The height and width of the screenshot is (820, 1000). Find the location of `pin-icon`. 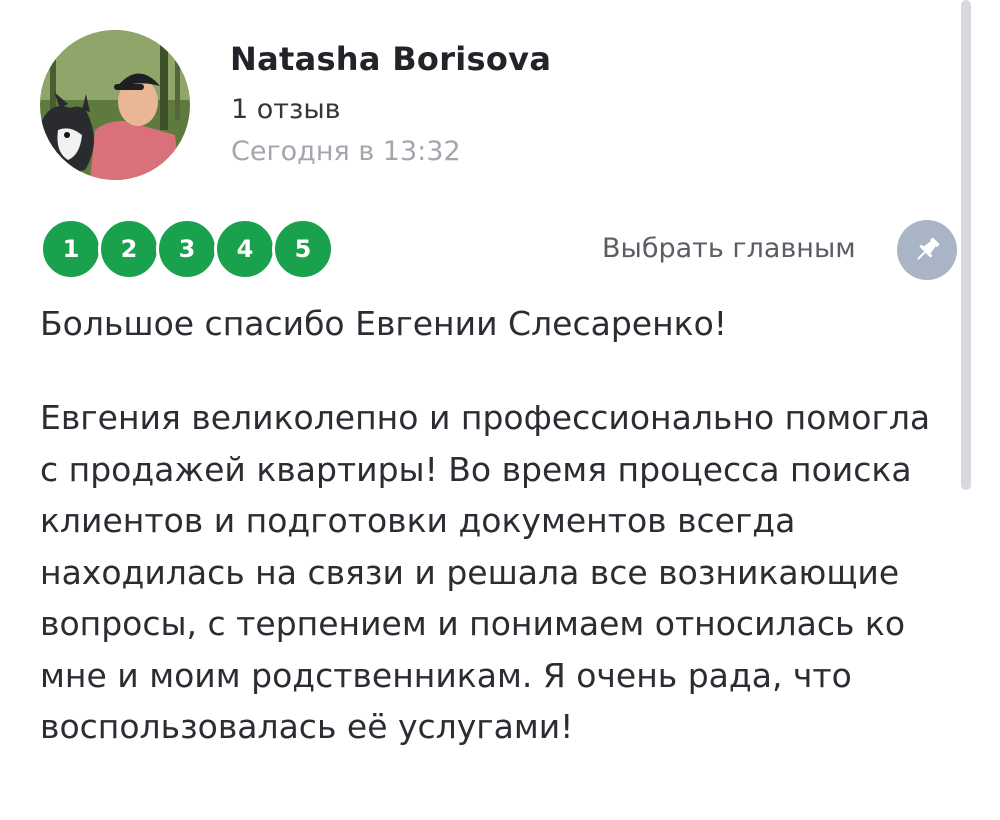

pin-icon is located at coordinates (928, 248).